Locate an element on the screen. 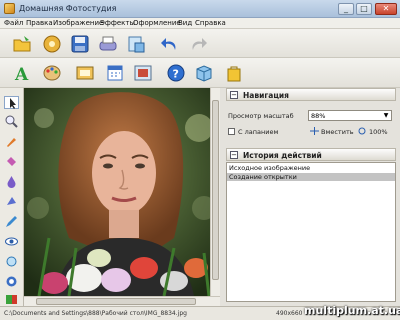  tools-panel is located at coordinates (12, 198).